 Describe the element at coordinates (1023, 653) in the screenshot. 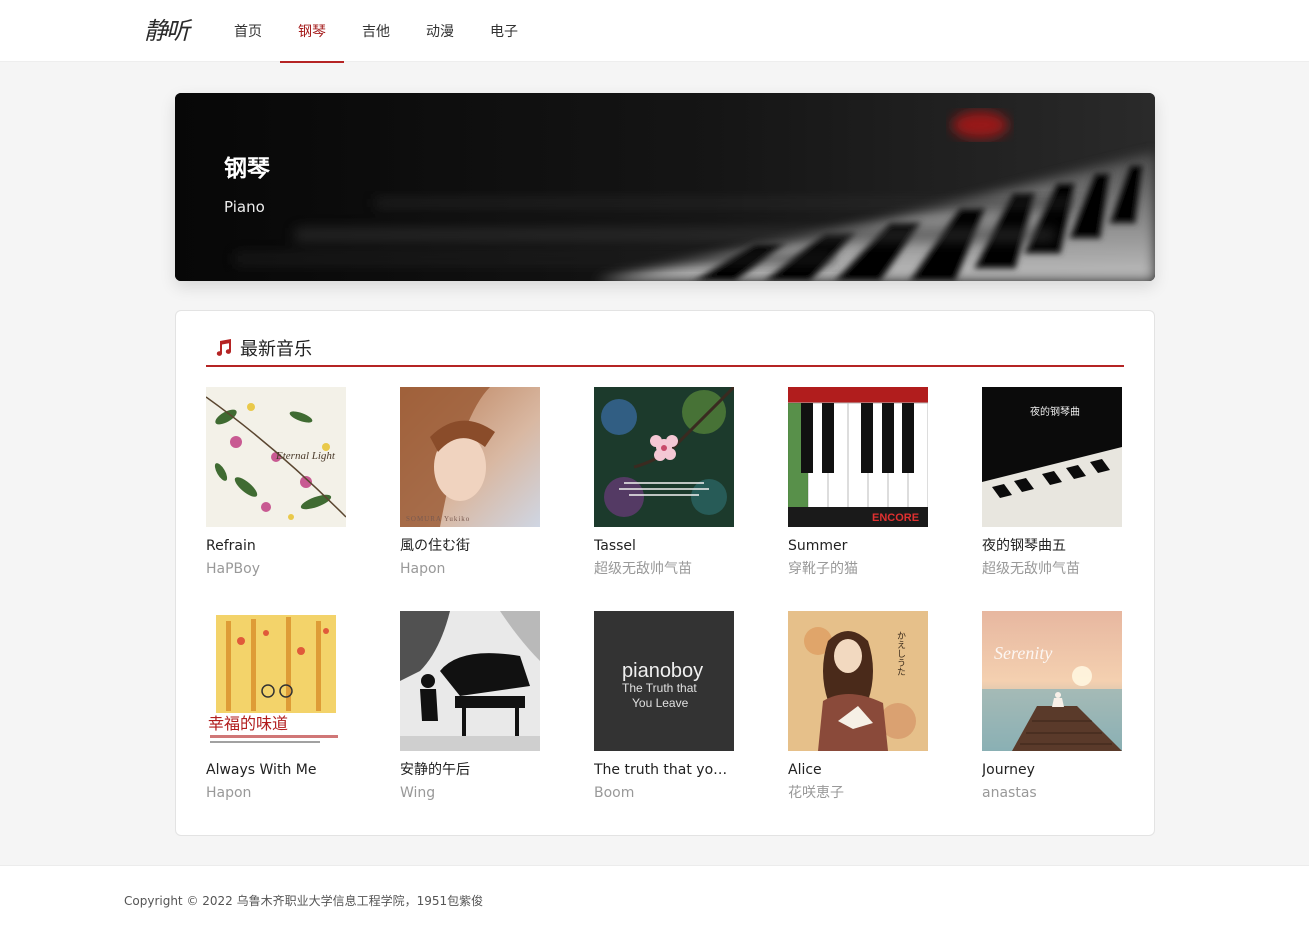

I see `cover-text: Serenity` at that location.